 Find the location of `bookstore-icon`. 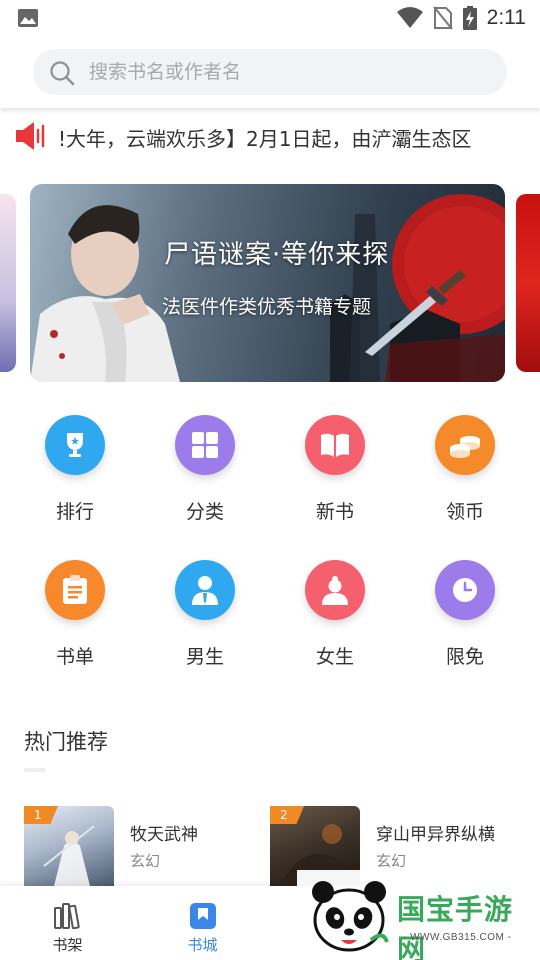

bookstore-icon is located at coordinates (203, 916).